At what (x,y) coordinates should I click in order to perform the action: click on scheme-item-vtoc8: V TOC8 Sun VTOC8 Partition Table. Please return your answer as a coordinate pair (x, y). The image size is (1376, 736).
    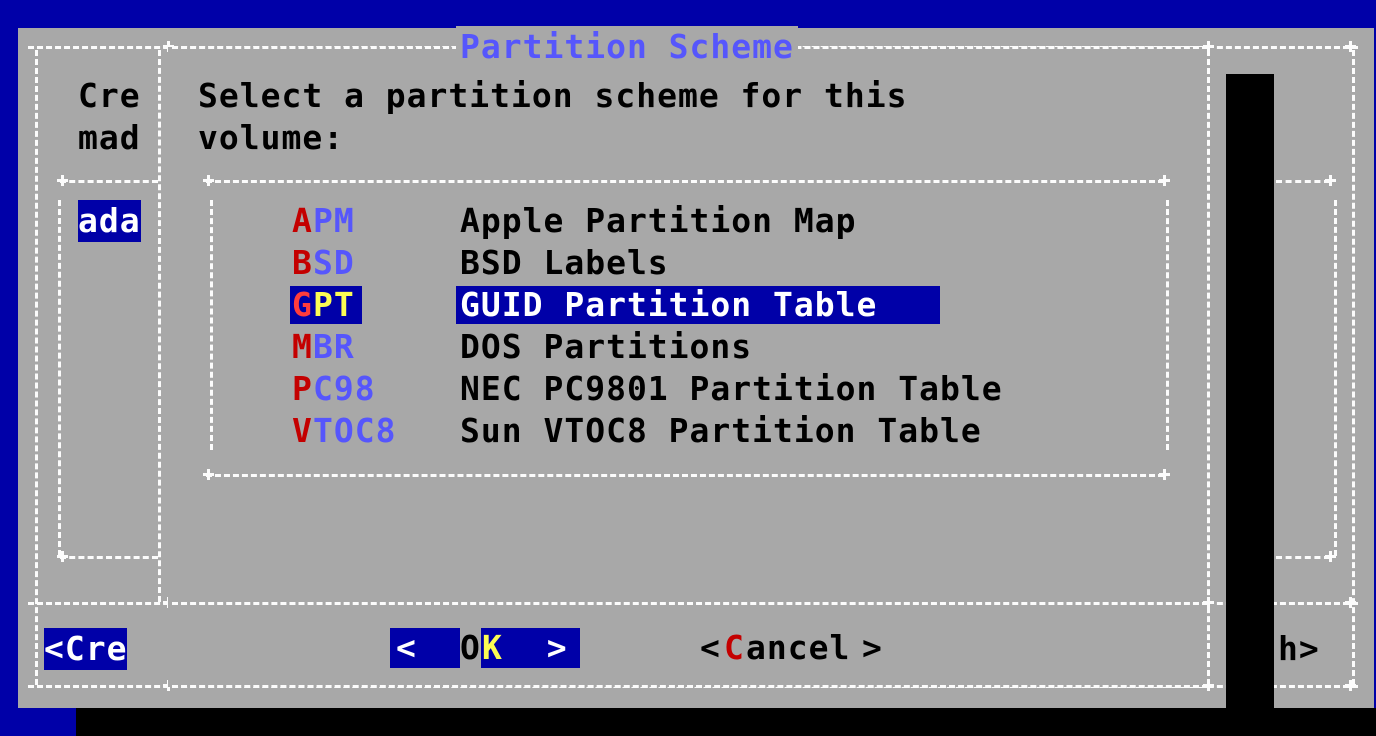
    Looking at the image, I should click on (722, 431).